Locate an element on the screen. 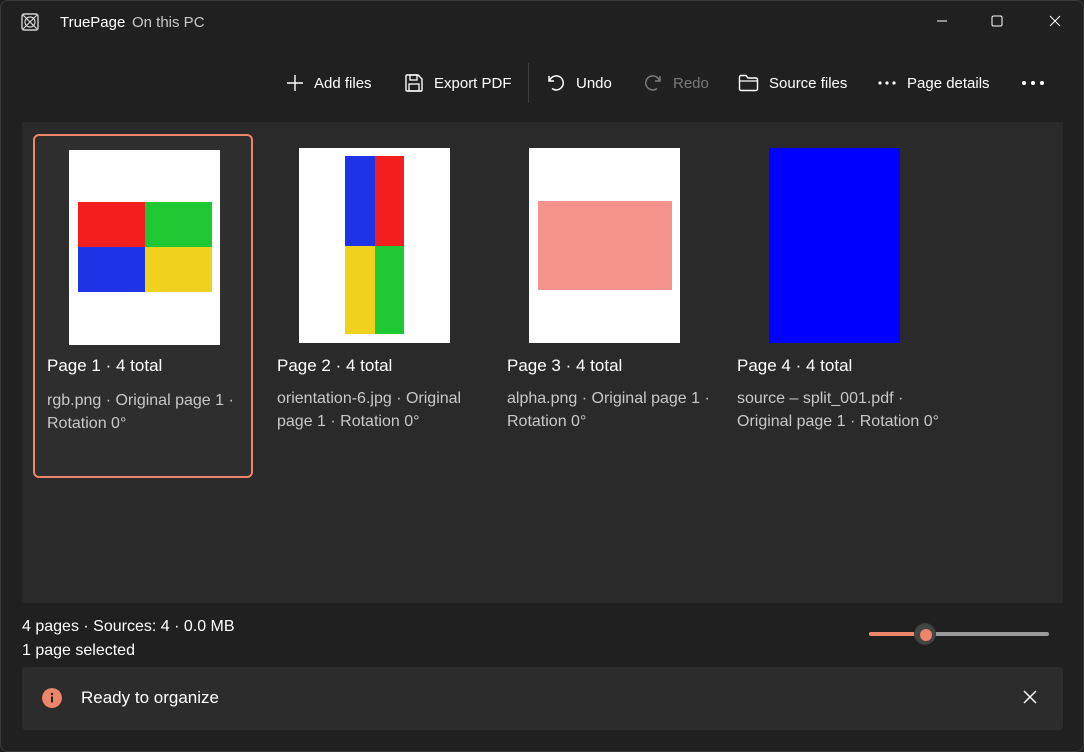 The height and width of the screenshot is (752, 1084). info-icon is located at coordinates (52, 698).